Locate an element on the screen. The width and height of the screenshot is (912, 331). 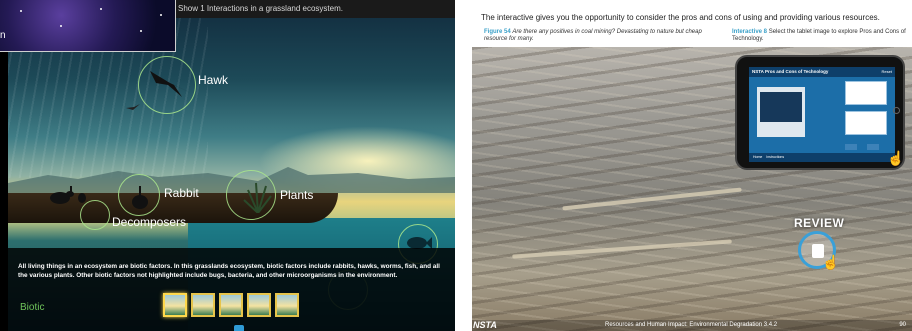
review-button: REVIEW ☝ is located at coordinates (822, 246).